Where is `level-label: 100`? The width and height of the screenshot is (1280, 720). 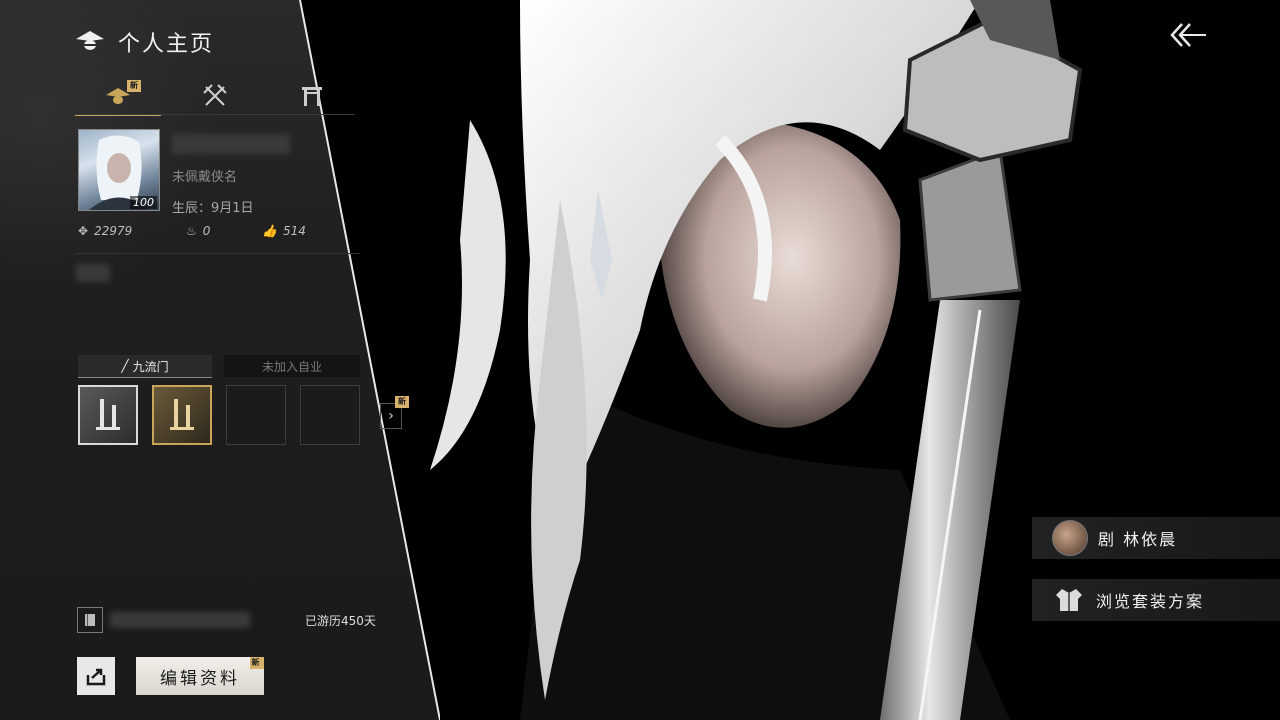 level-label: 100 is located at coordinates (143, 202).